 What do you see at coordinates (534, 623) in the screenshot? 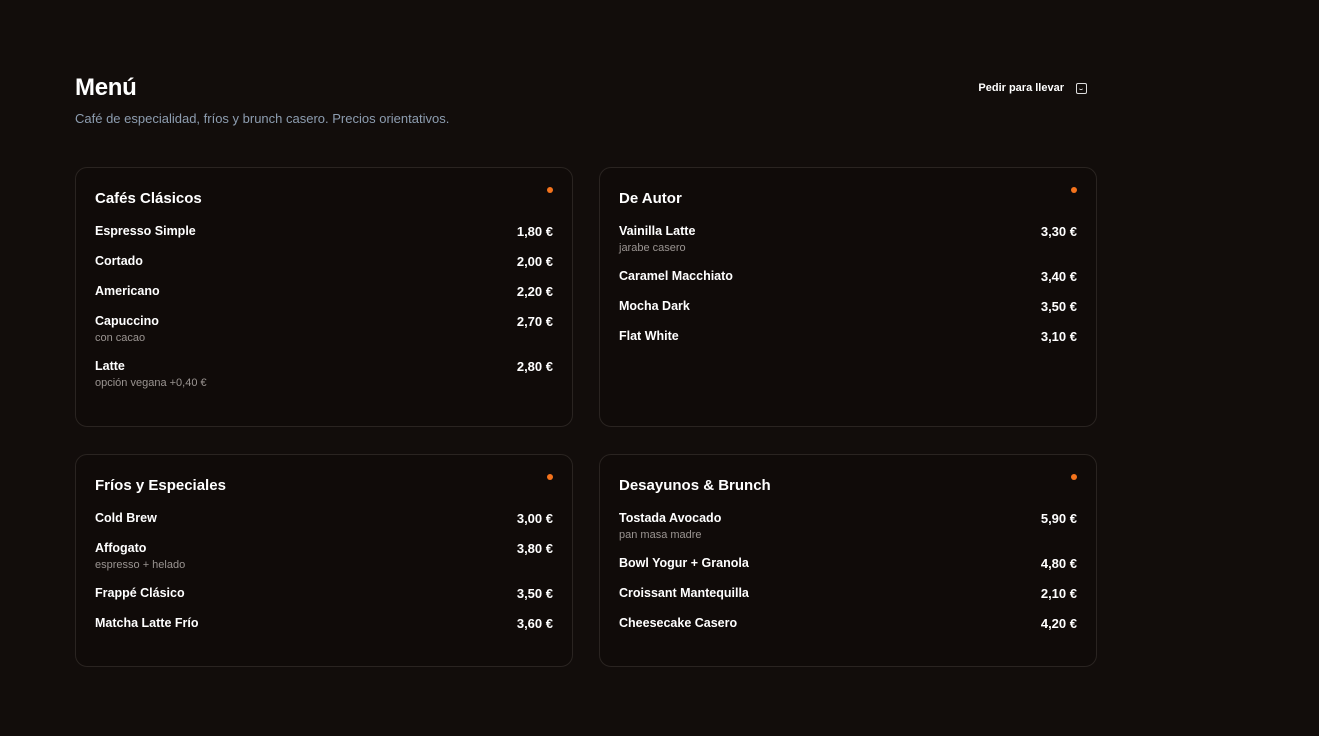
I see `item-price: 3,60 €` at bounding box center [534, 623].